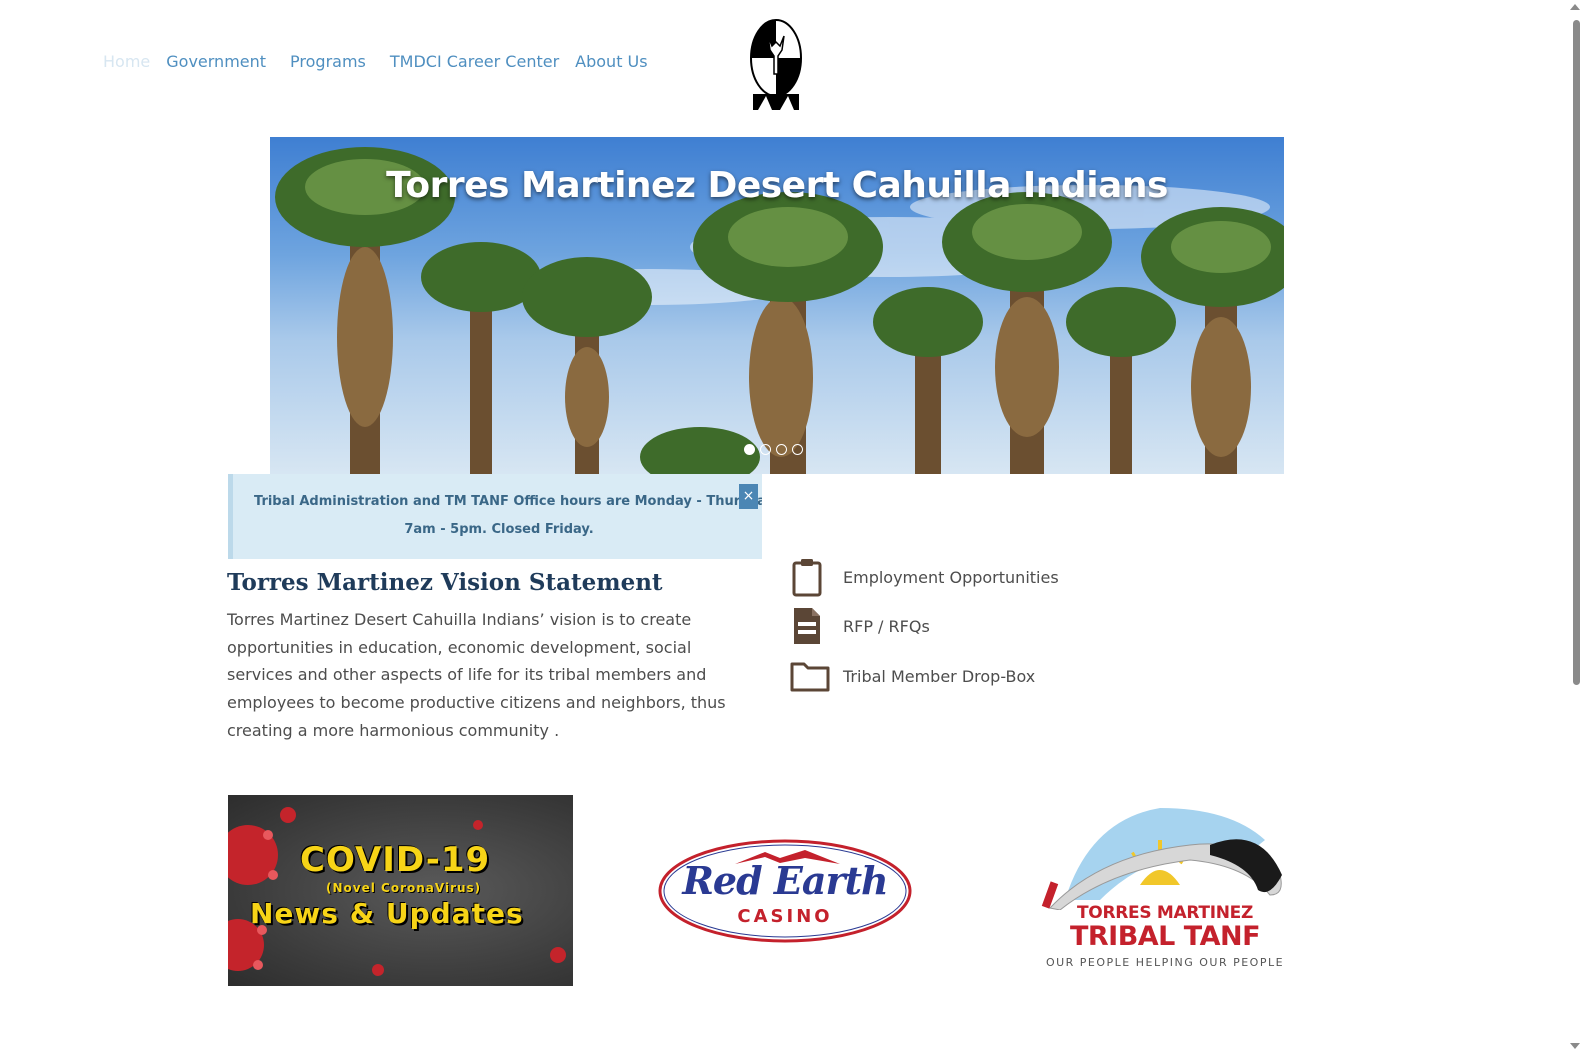 This screenshot has height=1053, width=1584. I want to click on quick-link-label: RFP / RFQs, so click(886, 626).